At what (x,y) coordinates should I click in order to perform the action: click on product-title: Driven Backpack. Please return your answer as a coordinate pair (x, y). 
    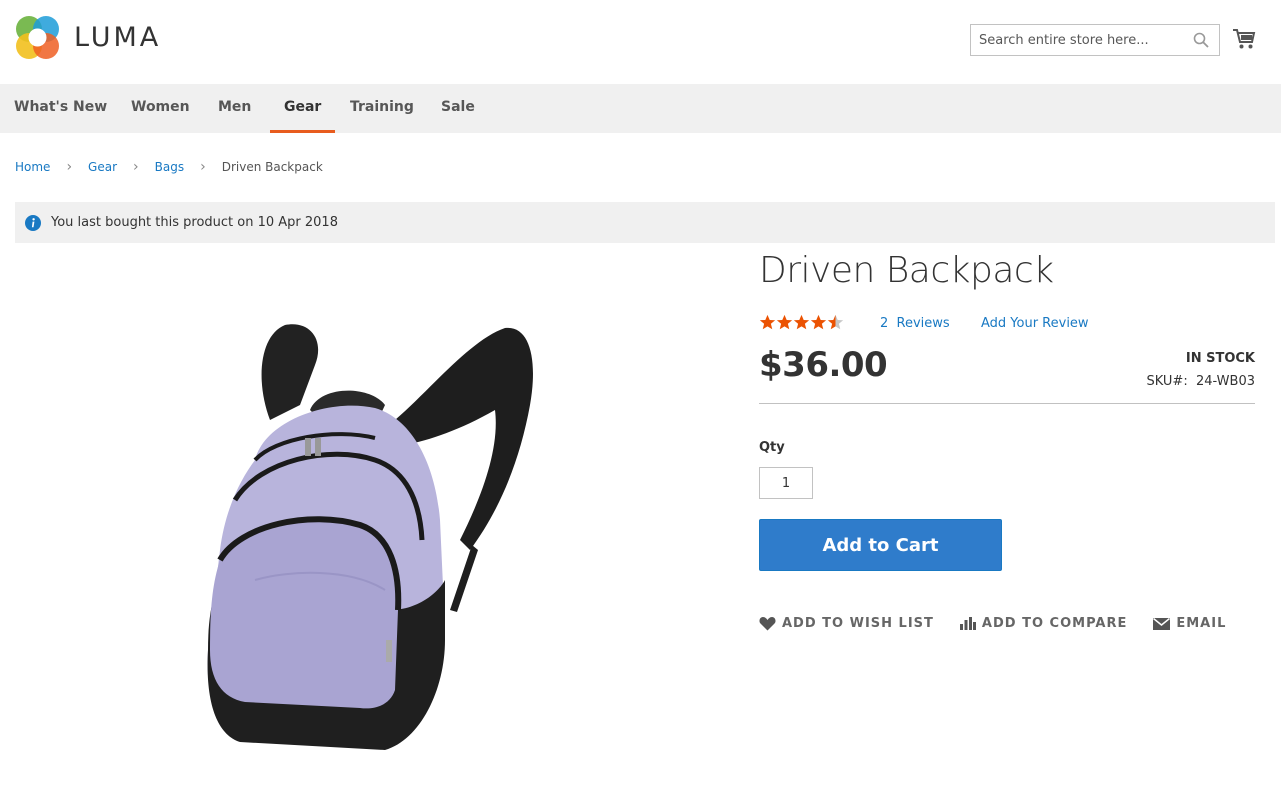
    Looking at the image, I should click on (906, 270).